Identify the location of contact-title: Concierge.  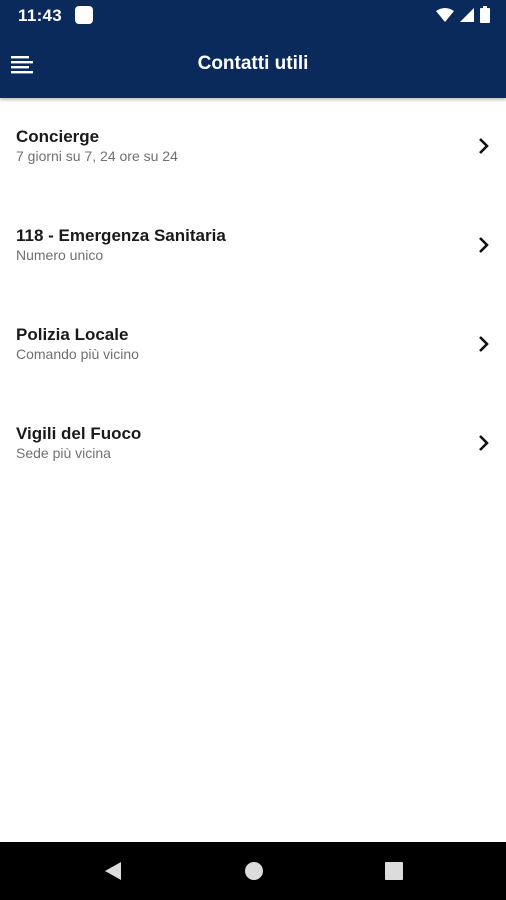
(58, 136).